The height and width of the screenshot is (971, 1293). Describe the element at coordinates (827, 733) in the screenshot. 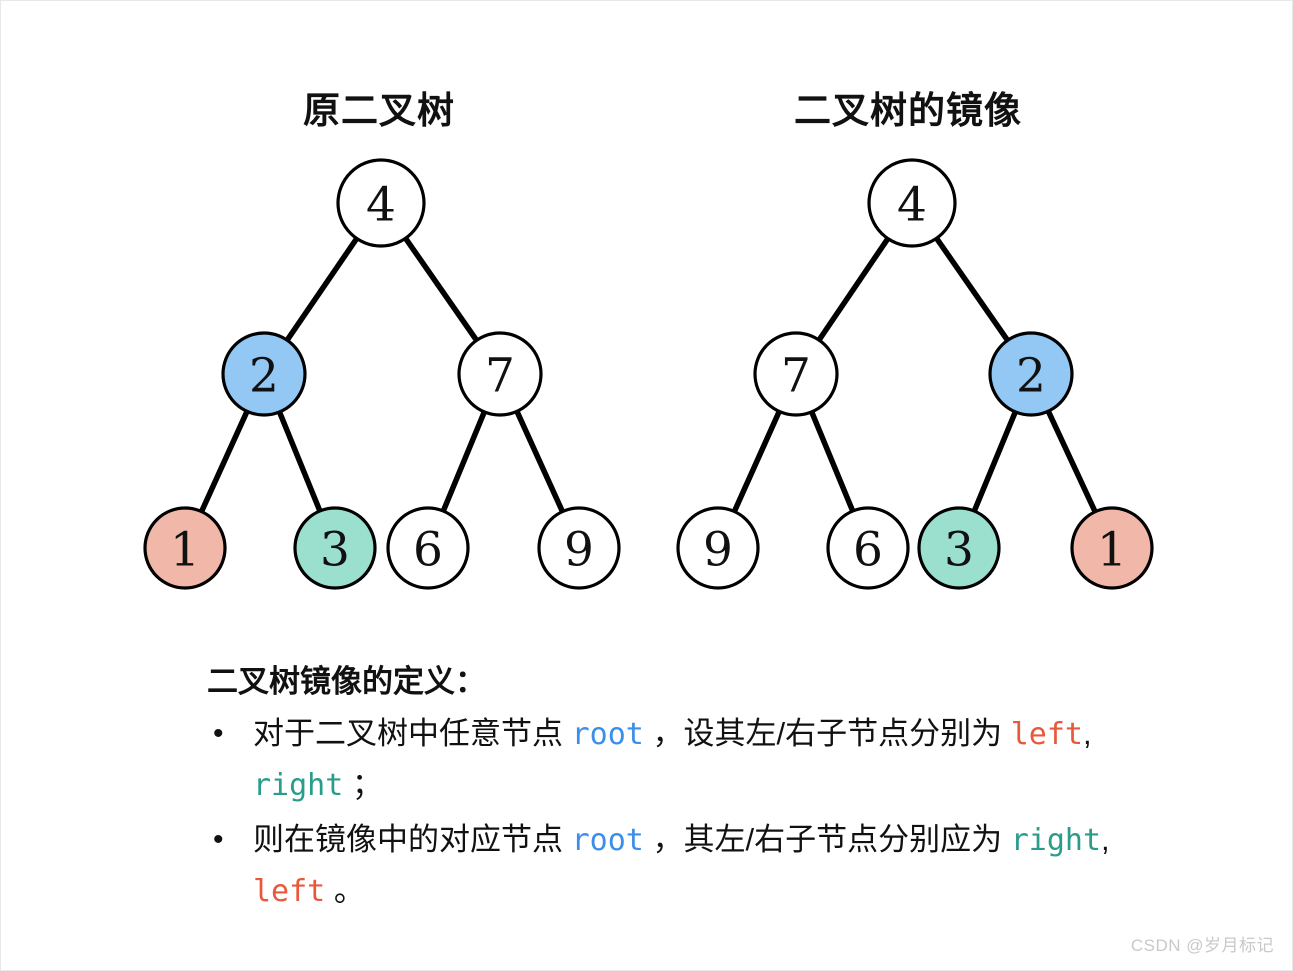

I see `text-run: ，设其左/右子节点分别为` at that location.